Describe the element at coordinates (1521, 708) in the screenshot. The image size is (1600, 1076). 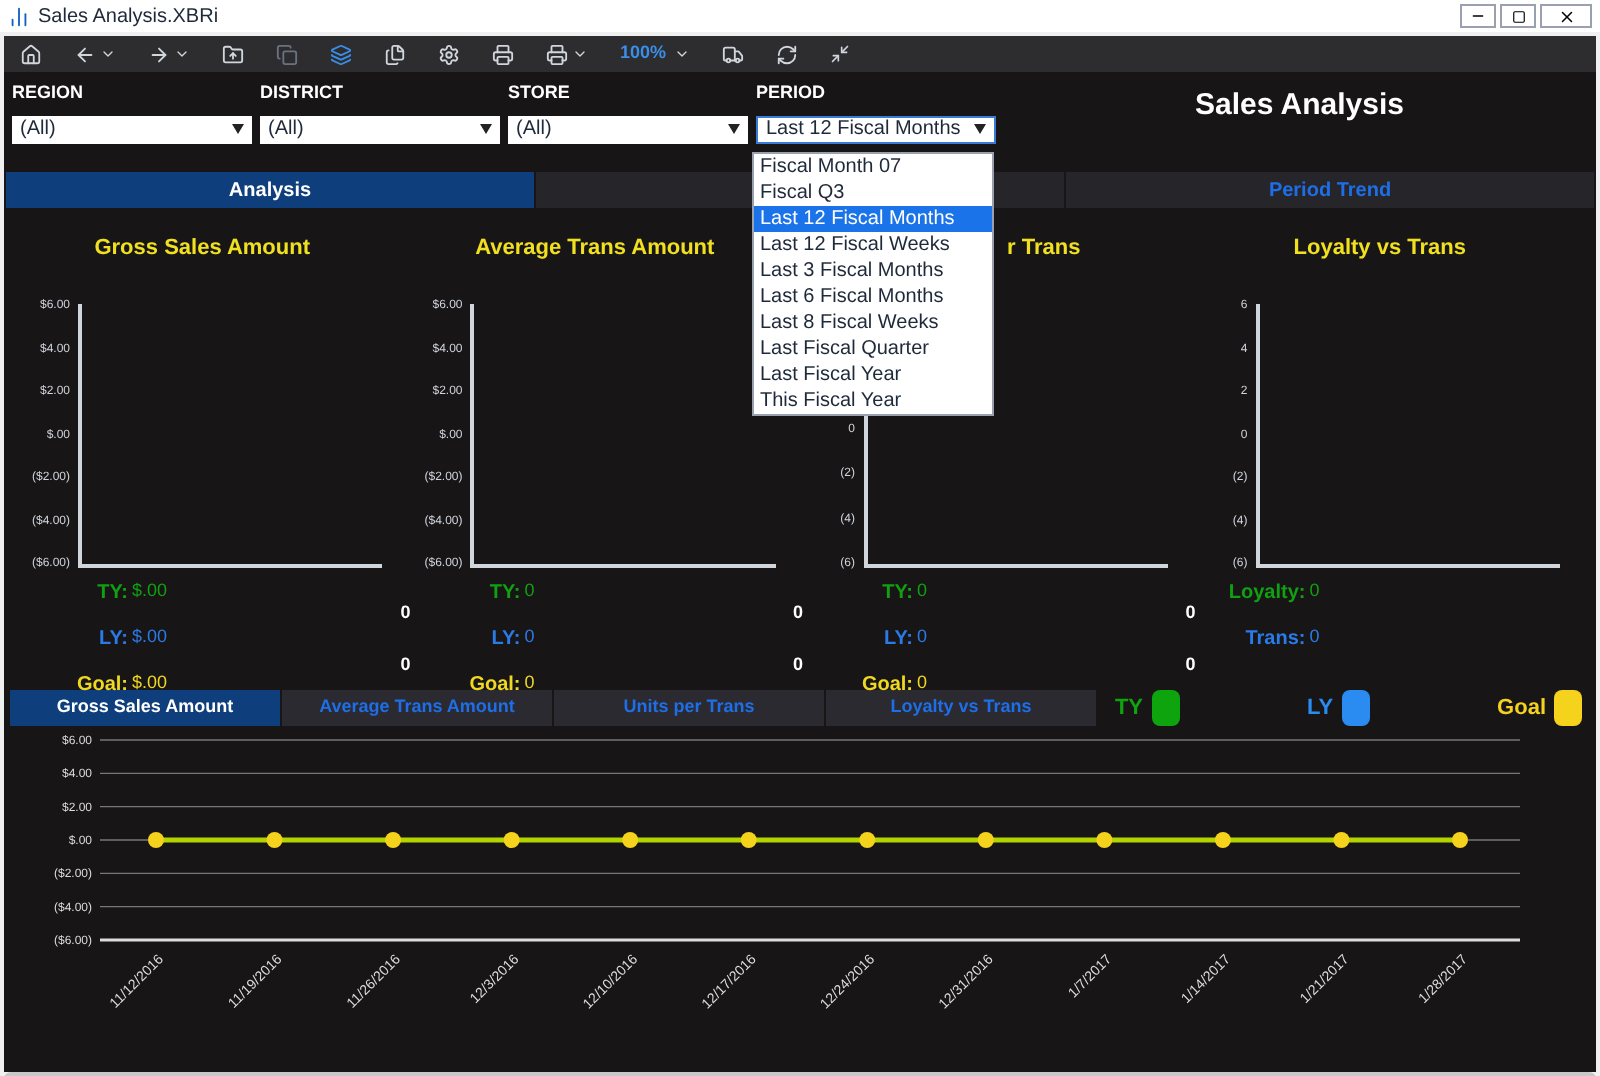
I see `legend-label: Goal` at that location.